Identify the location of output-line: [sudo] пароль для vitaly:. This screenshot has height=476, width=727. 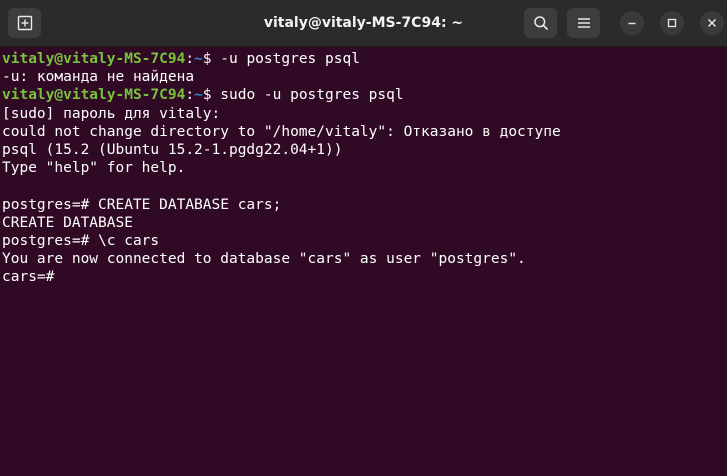
(111, 113).